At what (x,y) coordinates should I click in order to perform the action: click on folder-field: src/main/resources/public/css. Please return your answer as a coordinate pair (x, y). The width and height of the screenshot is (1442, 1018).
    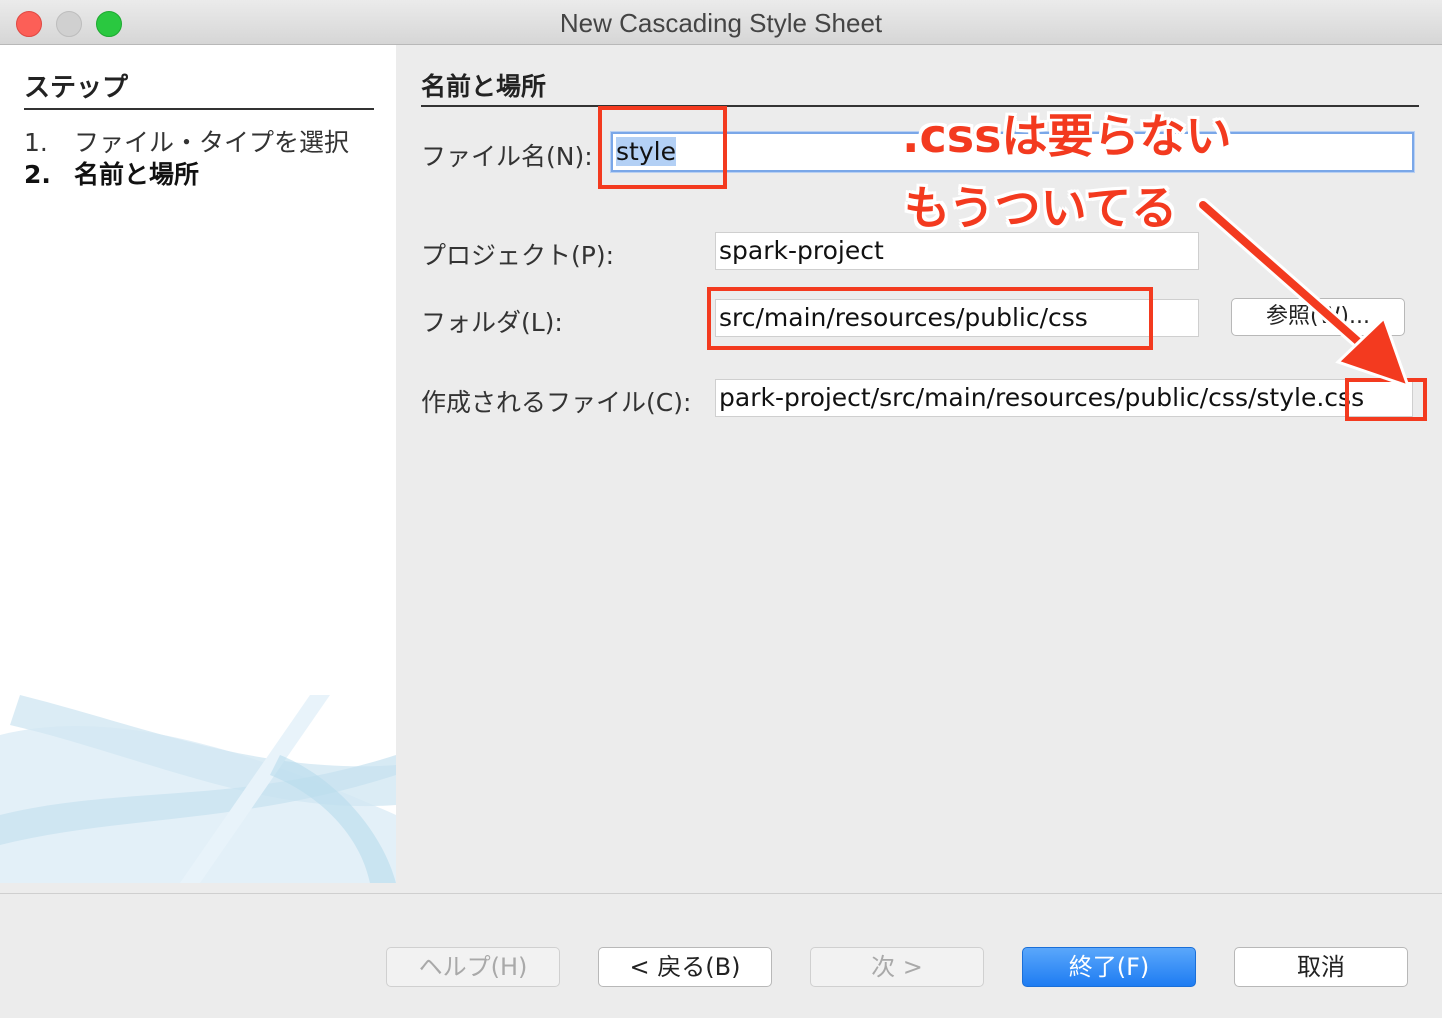
    Looking at the image, I should click on (957, 318).